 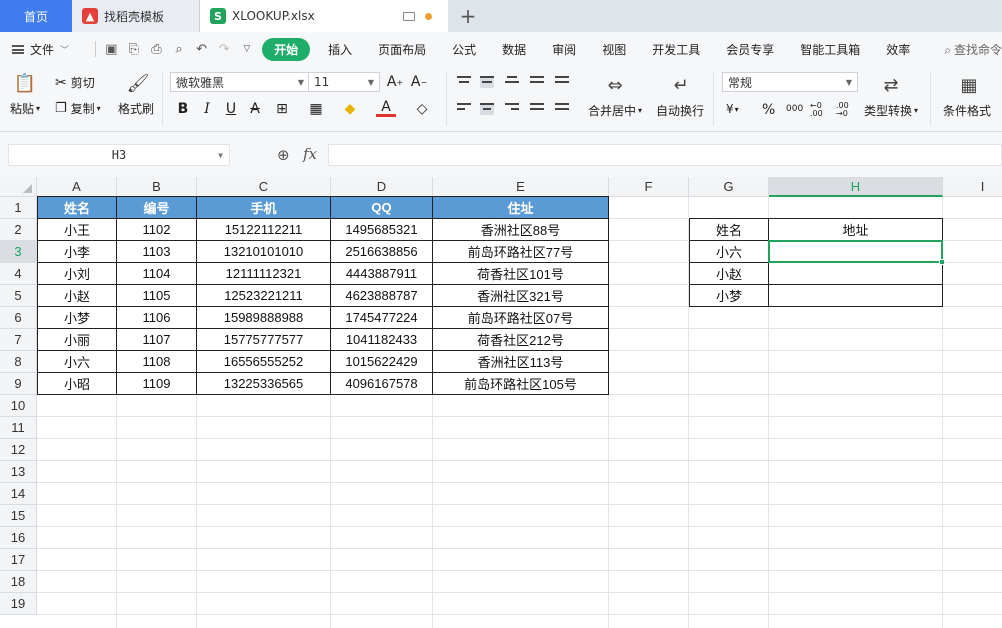 I want to click on table1-header-cell: 住址, so click(x=521, y=207).